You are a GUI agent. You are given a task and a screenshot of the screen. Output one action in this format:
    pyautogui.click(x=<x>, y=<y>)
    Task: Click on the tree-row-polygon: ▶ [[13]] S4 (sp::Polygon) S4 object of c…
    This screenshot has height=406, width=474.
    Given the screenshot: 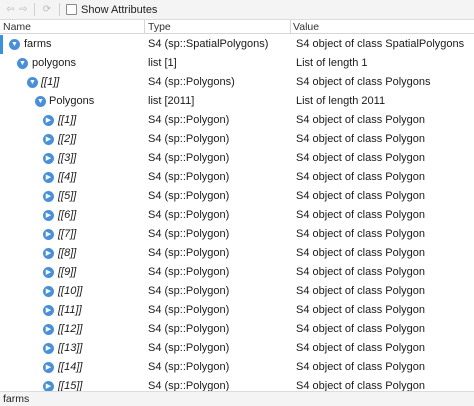 What is the action you would take?
    pyautogui.click(x=237, y=348)
    